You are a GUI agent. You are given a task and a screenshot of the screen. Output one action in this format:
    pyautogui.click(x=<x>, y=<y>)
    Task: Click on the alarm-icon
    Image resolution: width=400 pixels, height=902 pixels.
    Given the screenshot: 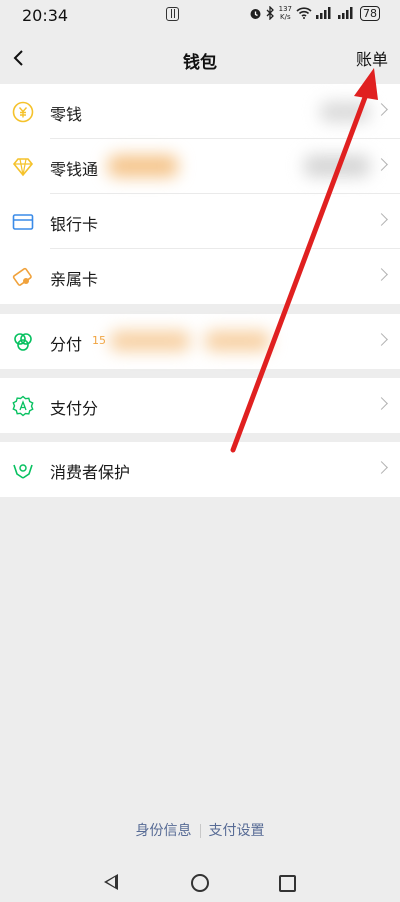 What is the action you would take?
    pyautogui.click(x=255, y=13)
    